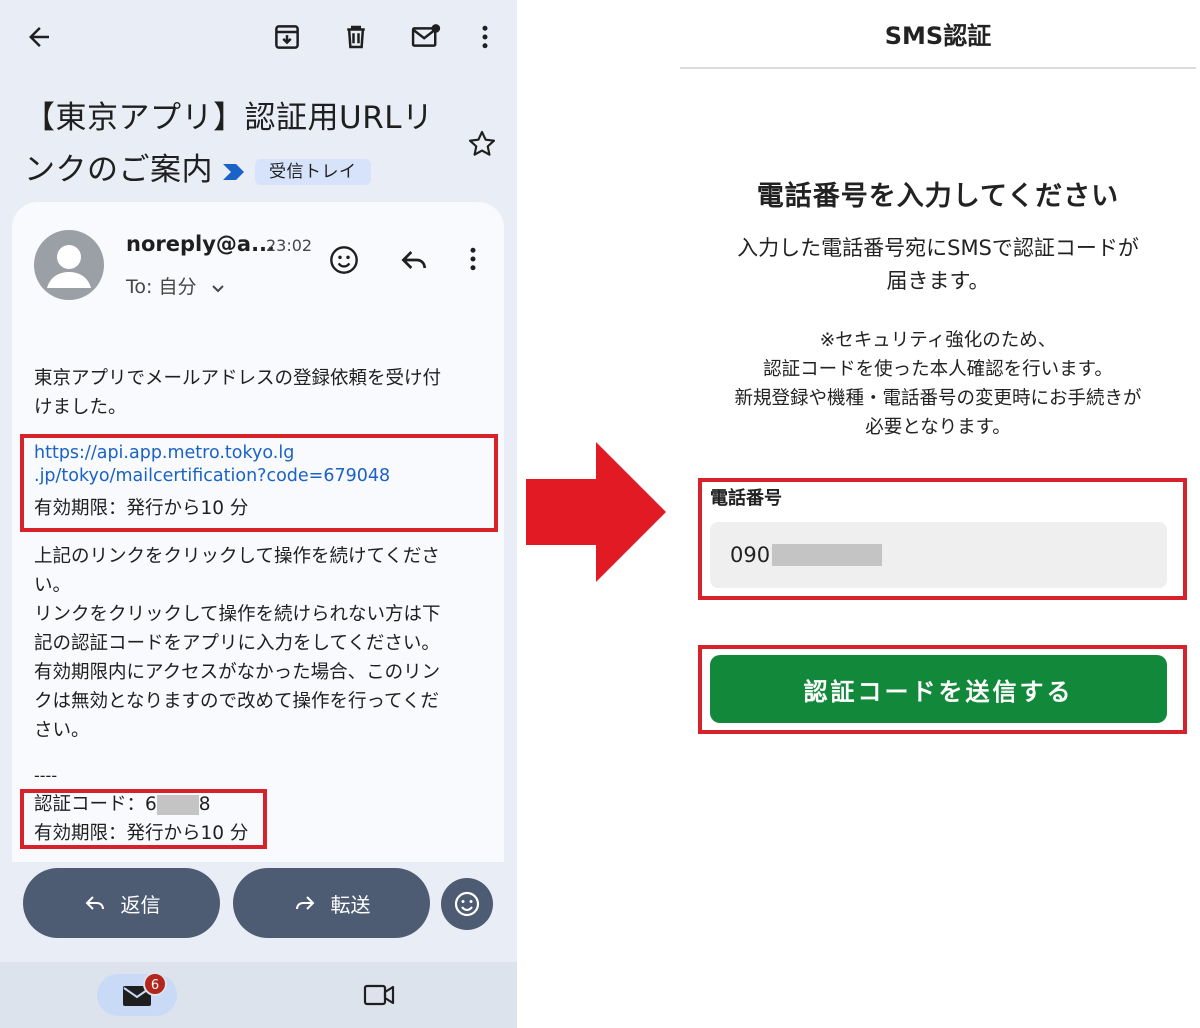 Image resolution: width=1200 pixels, height=1028 pixels. I want to click on sender-avatar, so click(69, 265).